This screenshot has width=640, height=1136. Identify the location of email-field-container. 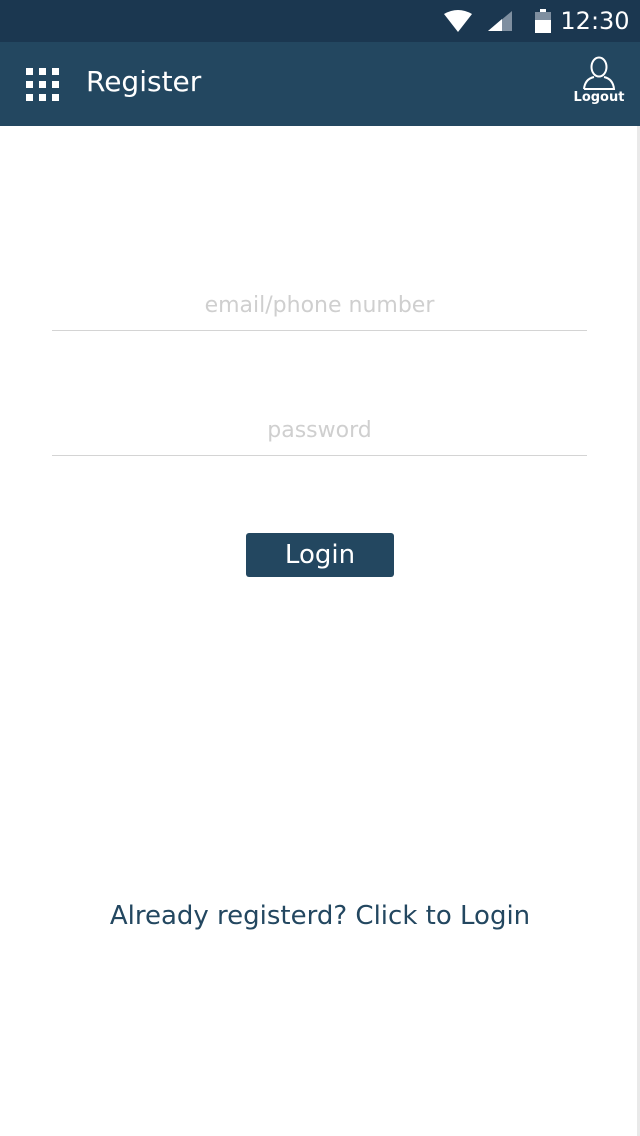
(319, 300).